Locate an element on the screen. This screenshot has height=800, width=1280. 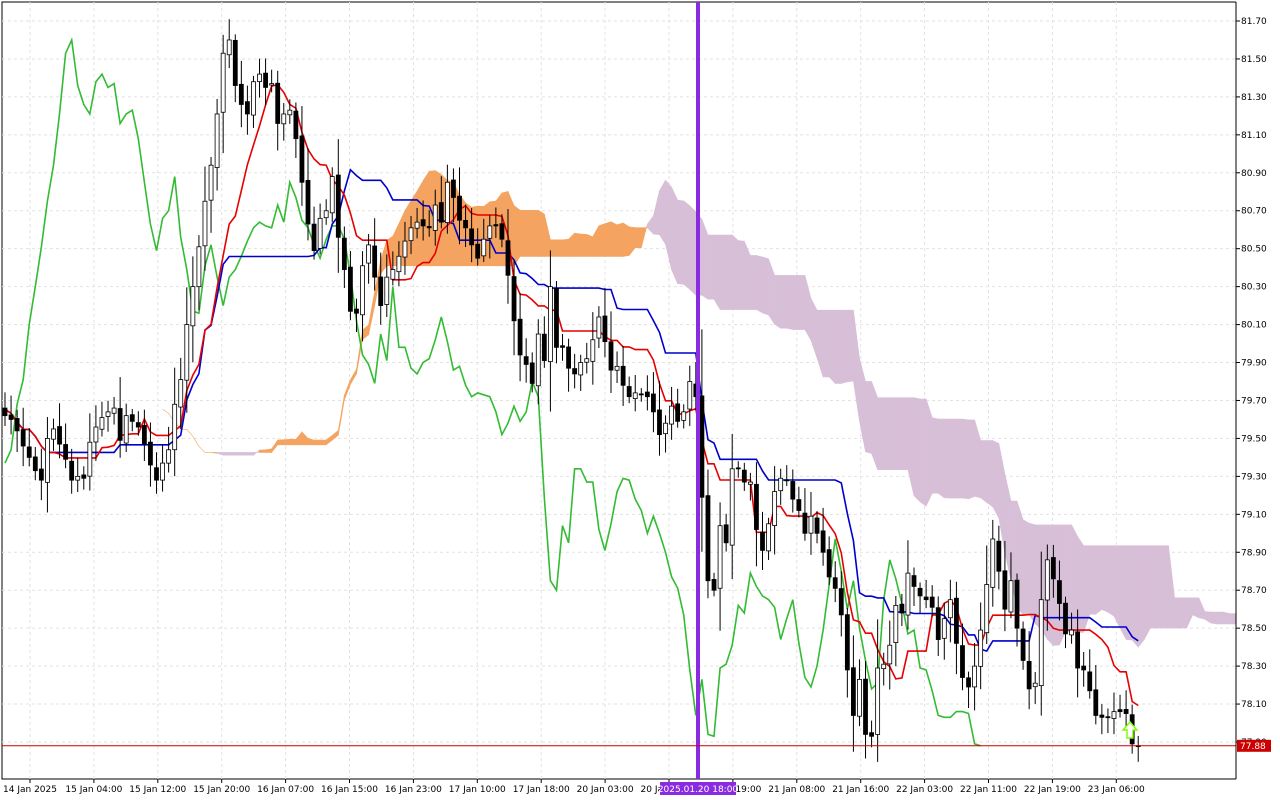
price-tick-label: 80.90 is located at coordinates (1254, 174).